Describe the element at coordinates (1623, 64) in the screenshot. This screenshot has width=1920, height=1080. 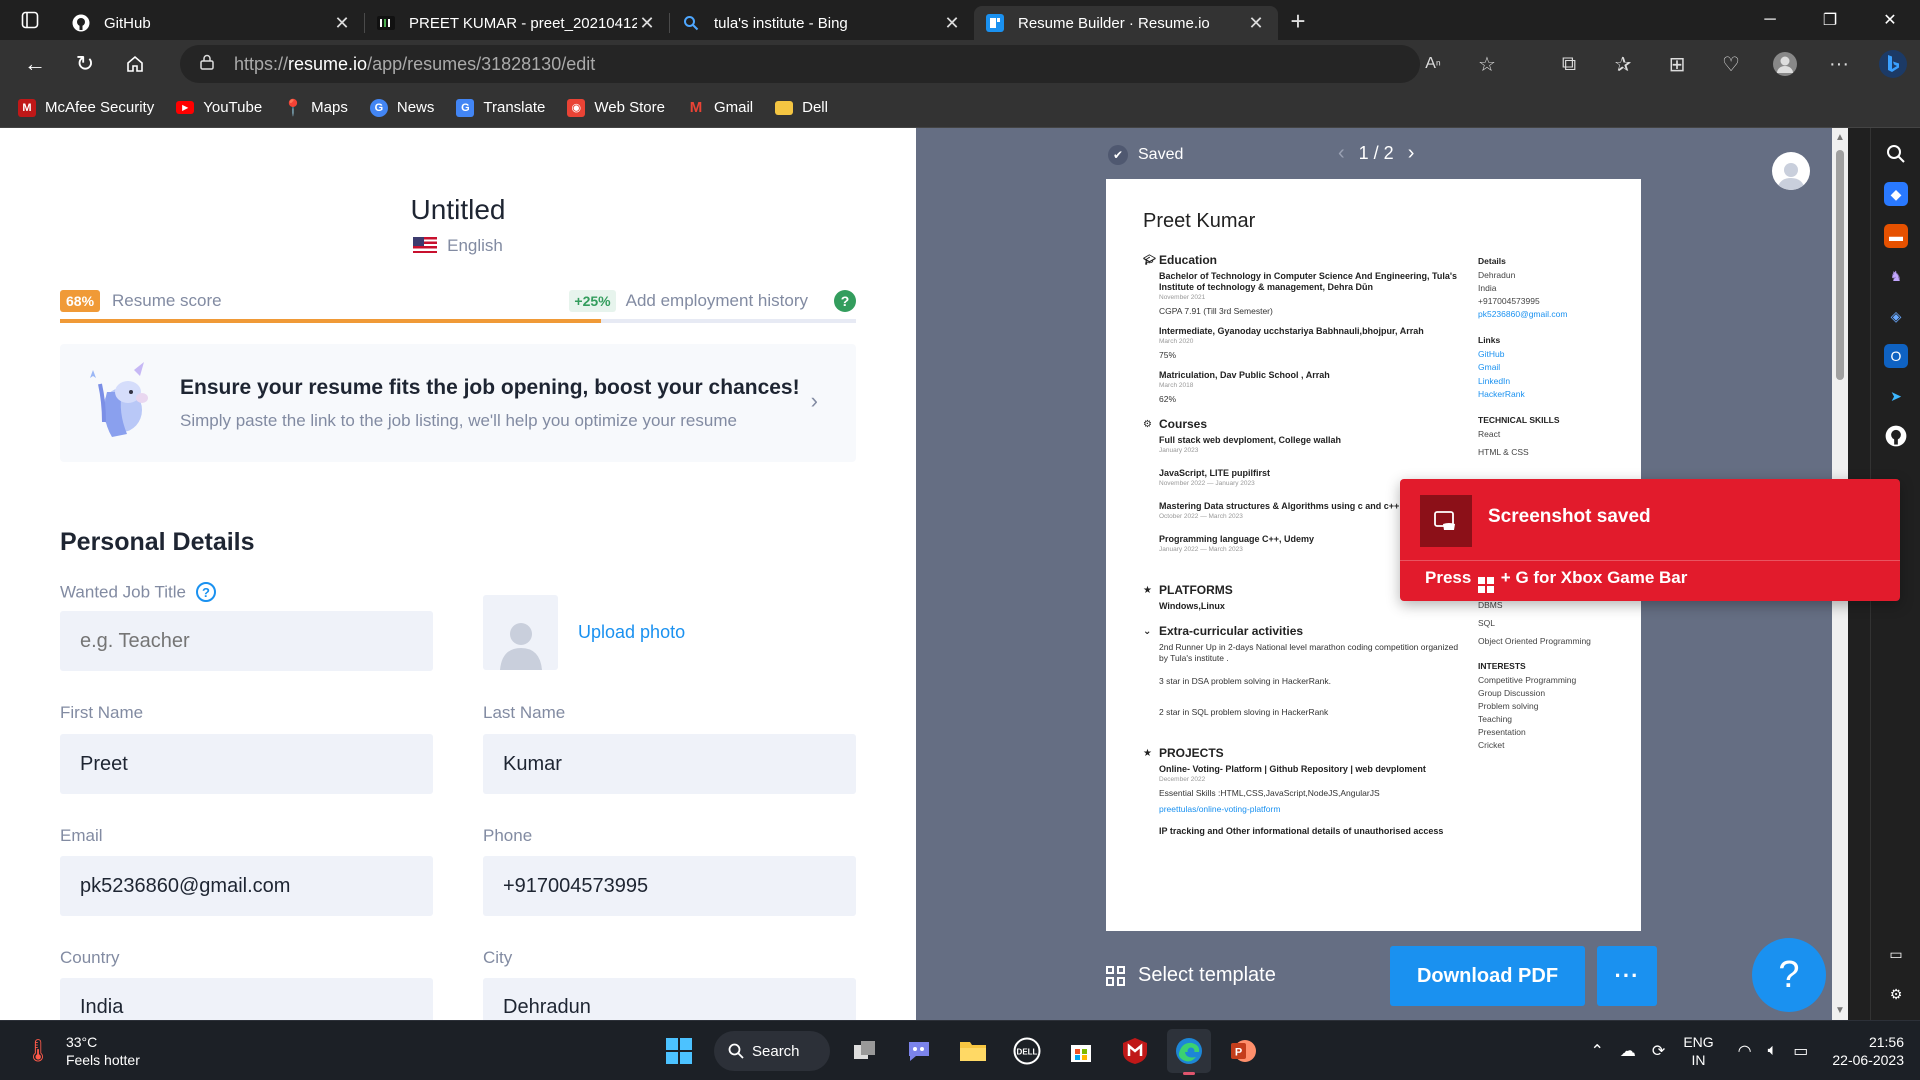
I see `favorites-icon: ✰` at that location.